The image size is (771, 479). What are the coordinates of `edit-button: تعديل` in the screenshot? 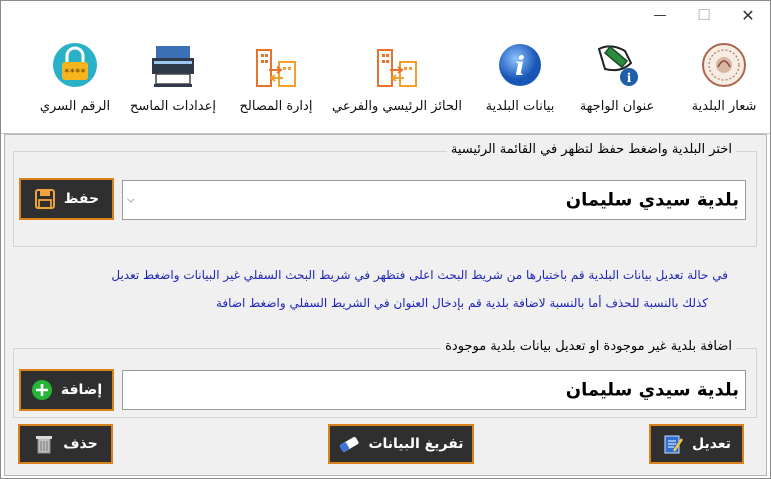 It's located at (696, 444).